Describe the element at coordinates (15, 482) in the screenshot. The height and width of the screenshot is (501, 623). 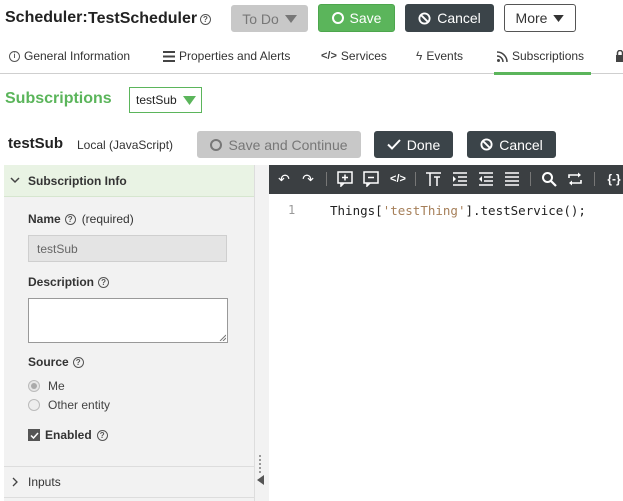
I see `chevron-right-icon` at that location.